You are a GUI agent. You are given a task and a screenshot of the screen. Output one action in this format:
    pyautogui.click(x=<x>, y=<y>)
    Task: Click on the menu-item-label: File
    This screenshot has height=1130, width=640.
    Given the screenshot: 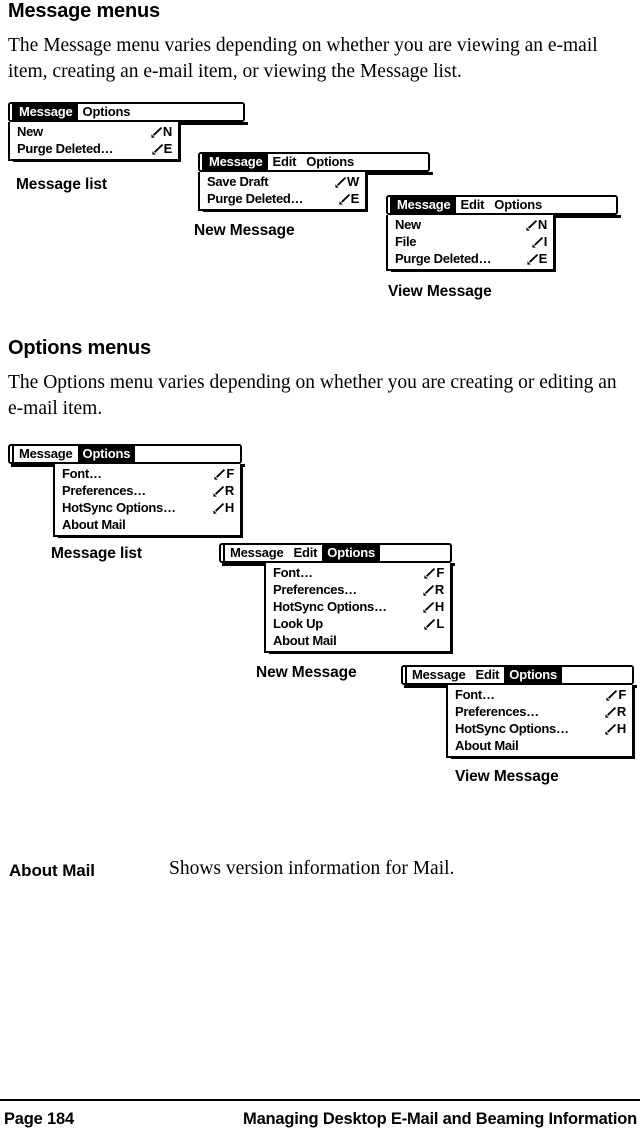 What is the action you would take?
    pyautogui.click(x=406, y=241)
    